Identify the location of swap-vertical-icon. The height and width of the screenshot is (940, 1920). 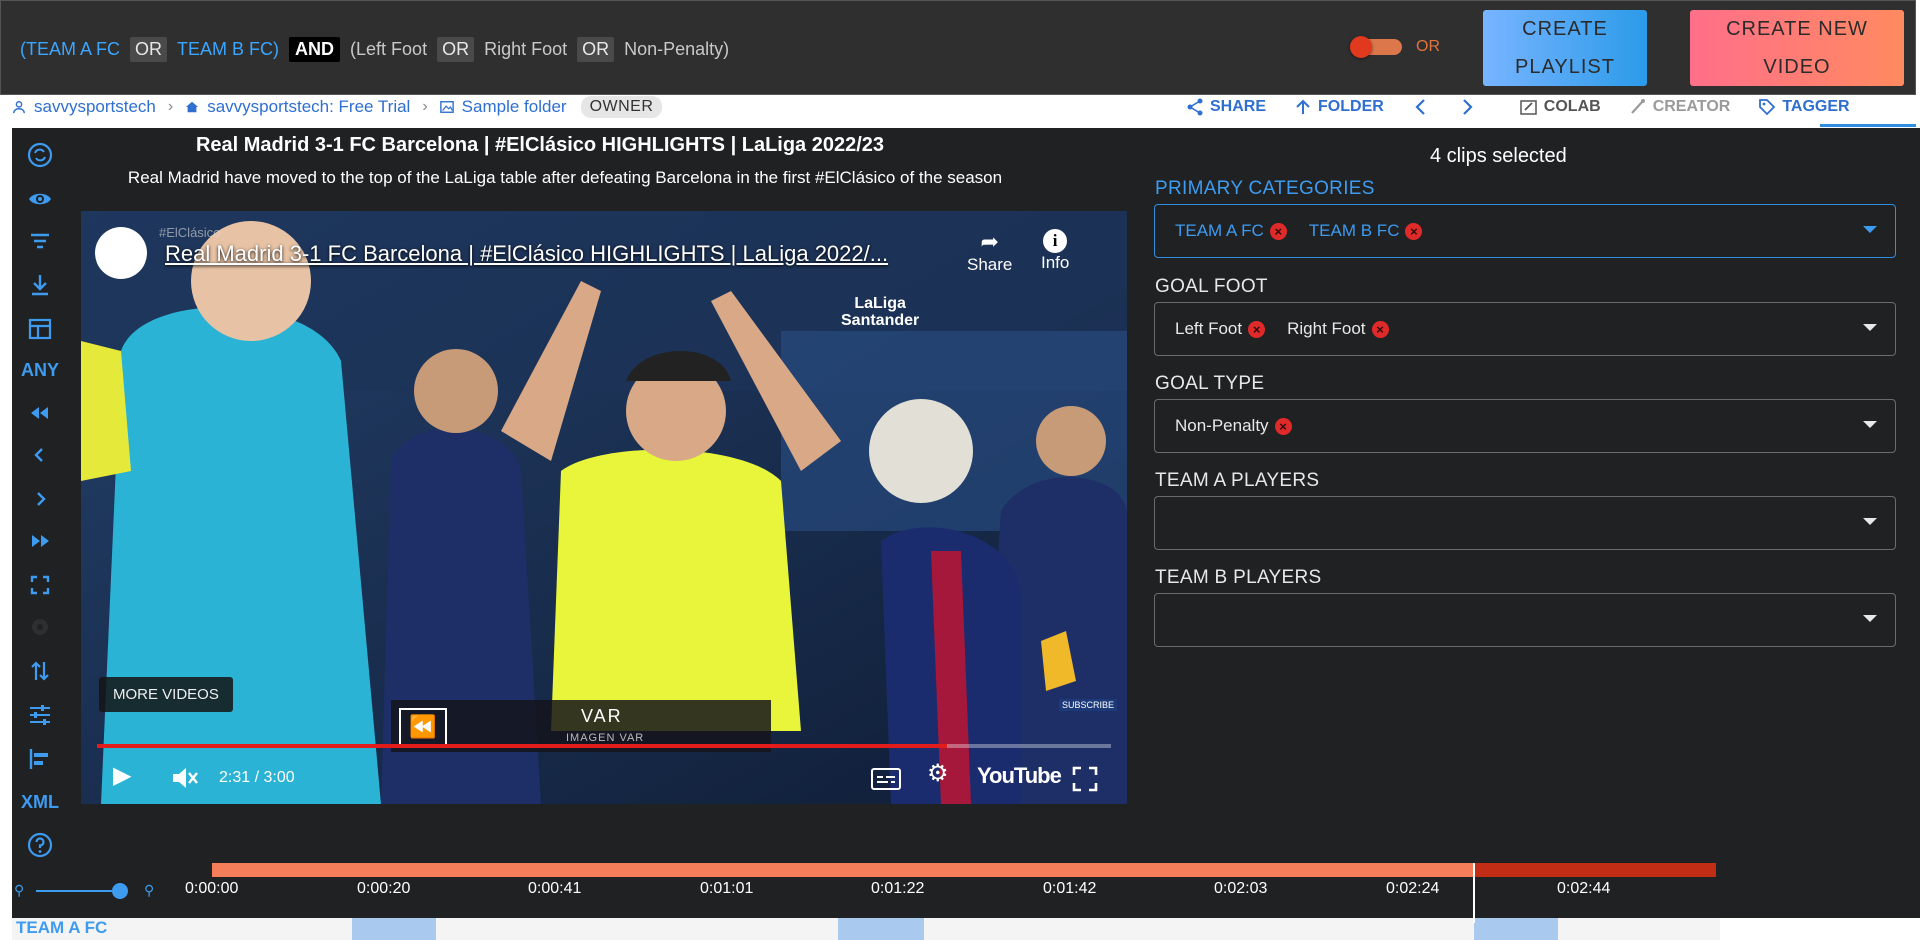
(40, 671).